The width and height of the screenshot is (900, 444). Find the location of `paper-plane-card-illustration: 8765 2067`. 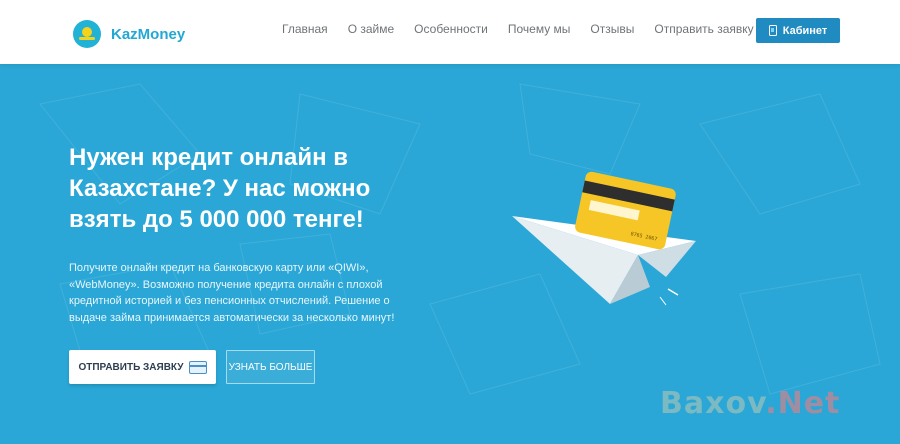

paper-plane-card-illustration: 8765 2067 is located at coordinates (604, 238).